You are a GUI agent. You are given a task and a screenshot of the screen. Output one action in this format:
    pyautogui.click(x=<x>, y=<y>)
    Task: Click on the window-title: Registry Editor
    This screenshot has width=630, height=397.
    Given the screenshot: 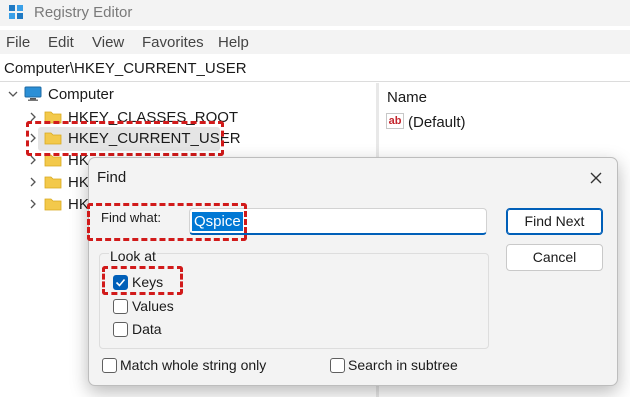 What is the action you would take?
    pyautogui.click(x=83, y=12)
    